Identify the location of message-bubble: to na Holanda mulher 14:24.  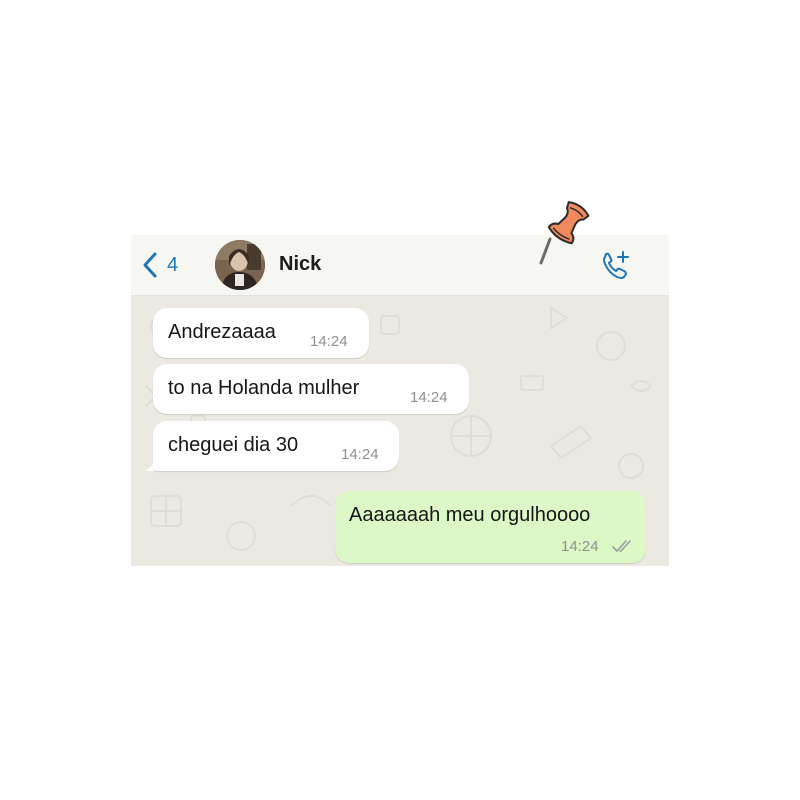
(311, 389).